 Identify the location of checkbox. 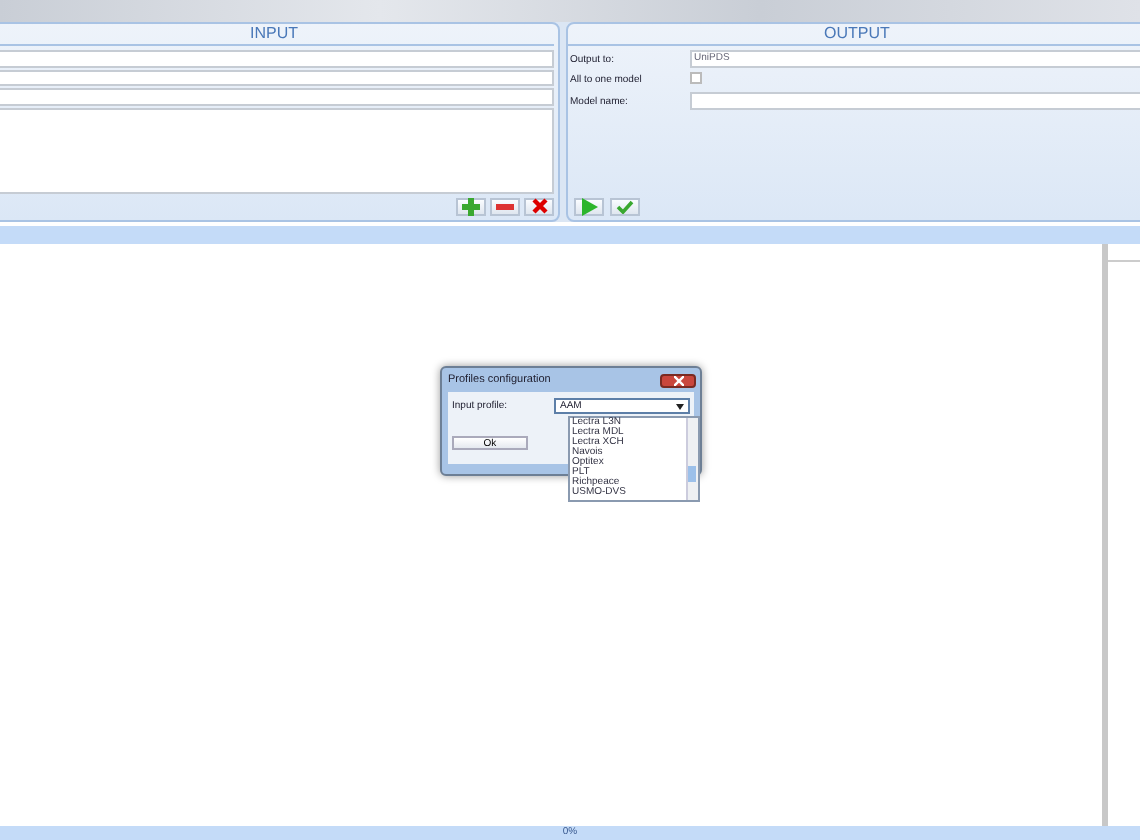
(696, 78).